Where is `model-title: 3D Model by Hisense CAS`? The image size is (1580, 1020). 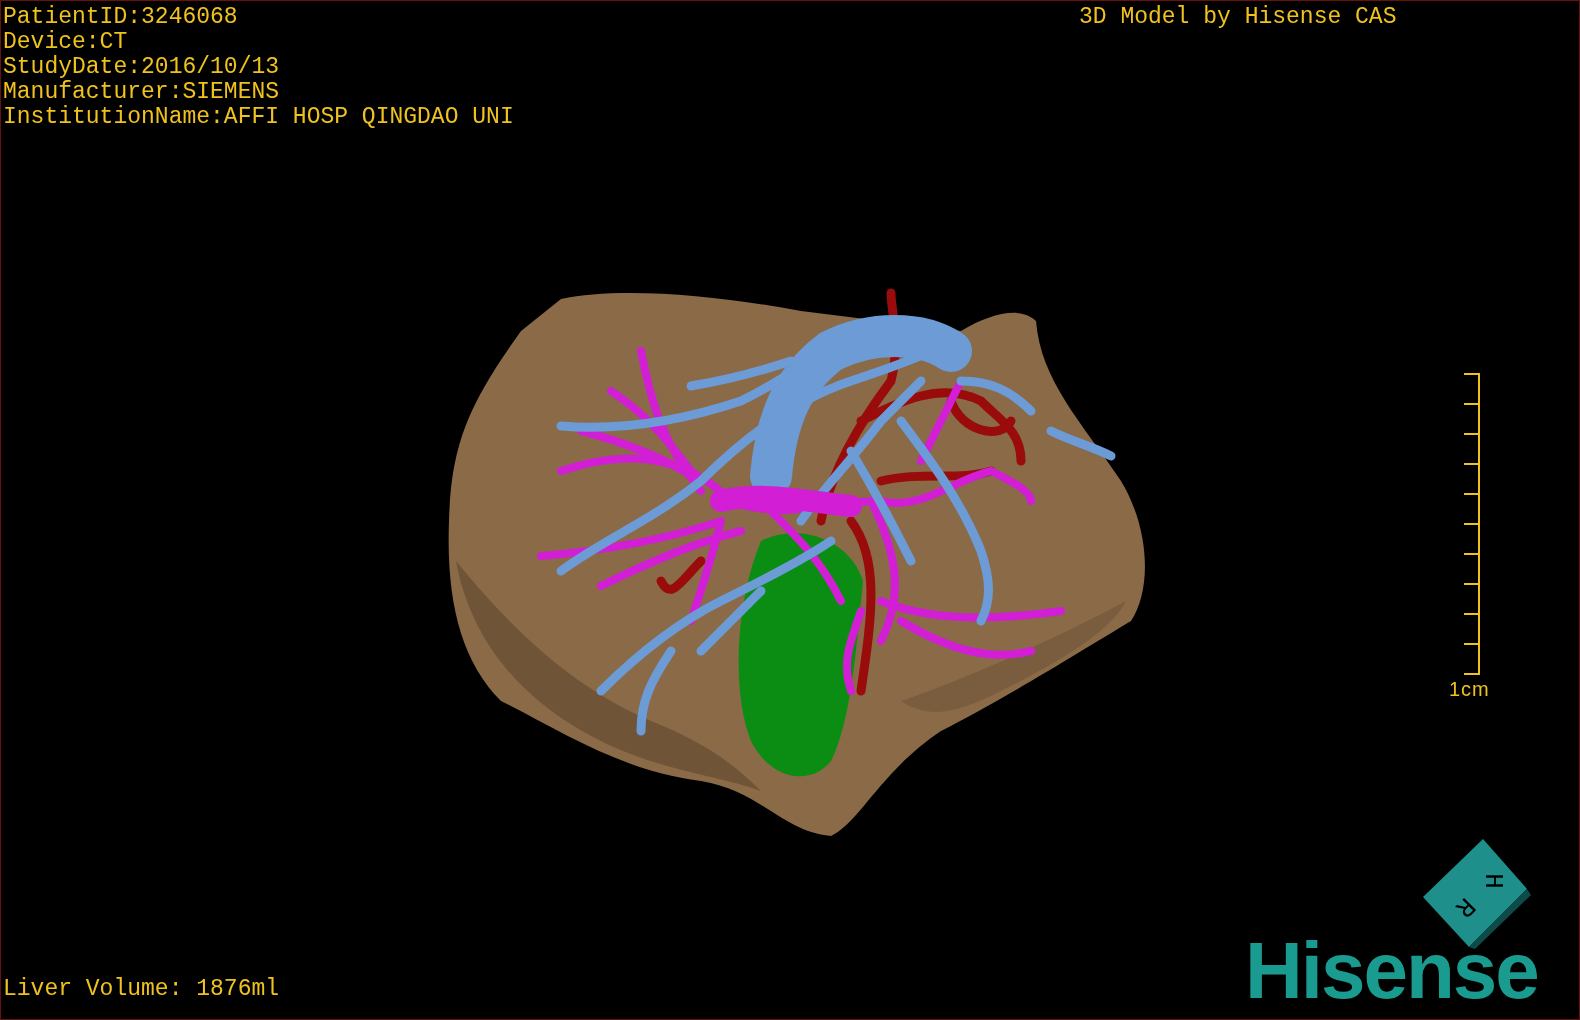 model-title: 3D Model by Hisense CAS is located at coordinates (1238, 17).